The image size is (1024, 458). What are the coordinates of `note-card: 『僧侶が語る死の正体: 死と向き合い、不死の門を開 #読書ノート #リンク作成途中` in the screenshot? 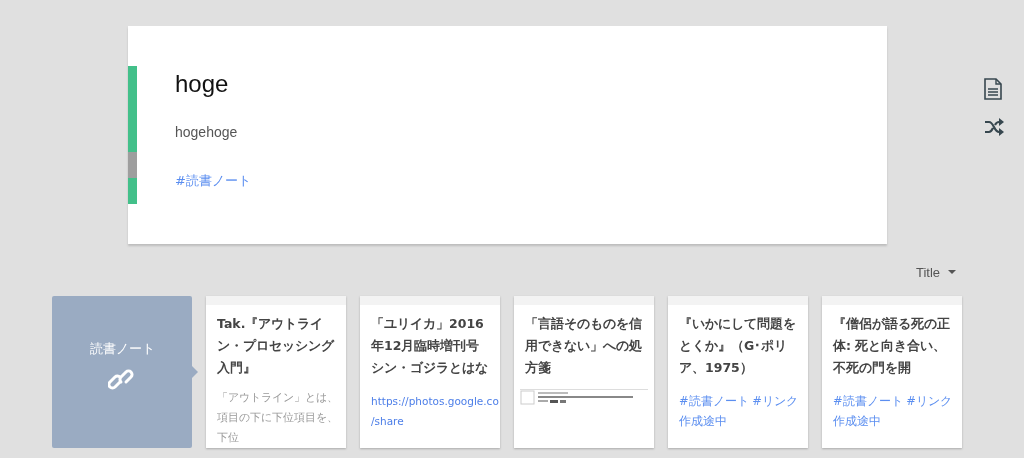 It's located at (892, 372).